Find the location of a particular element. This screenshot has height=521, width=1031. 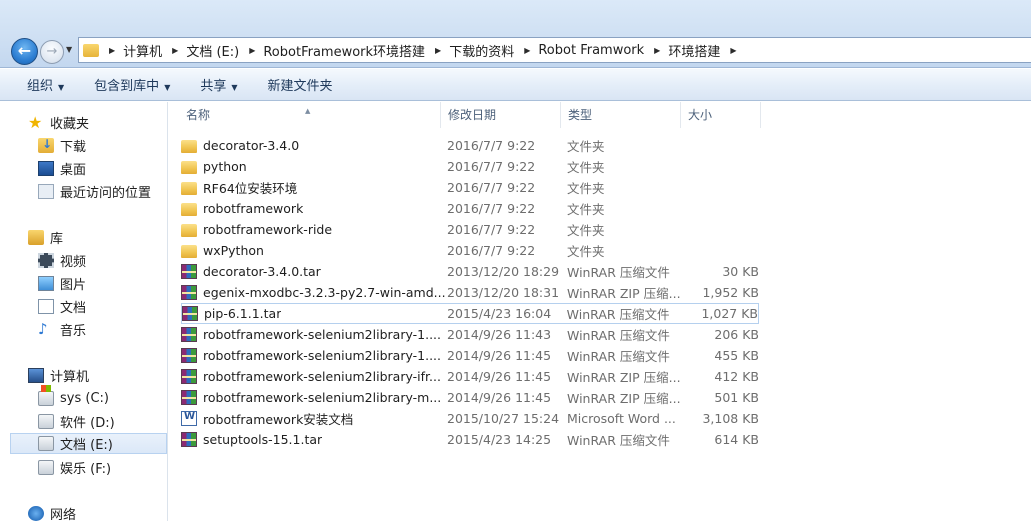

file-size: 1,027 KB is located at coordinates (729, 313).